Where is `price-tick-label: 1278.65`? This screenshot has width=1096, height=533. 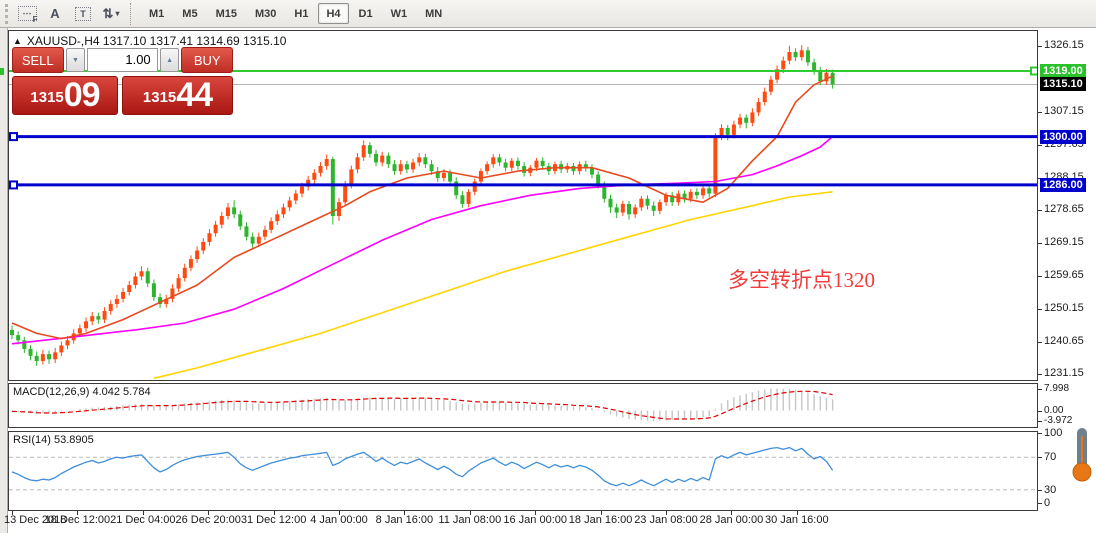 price-tick-label: 1278.65 is located at coordinates (1064, 209).